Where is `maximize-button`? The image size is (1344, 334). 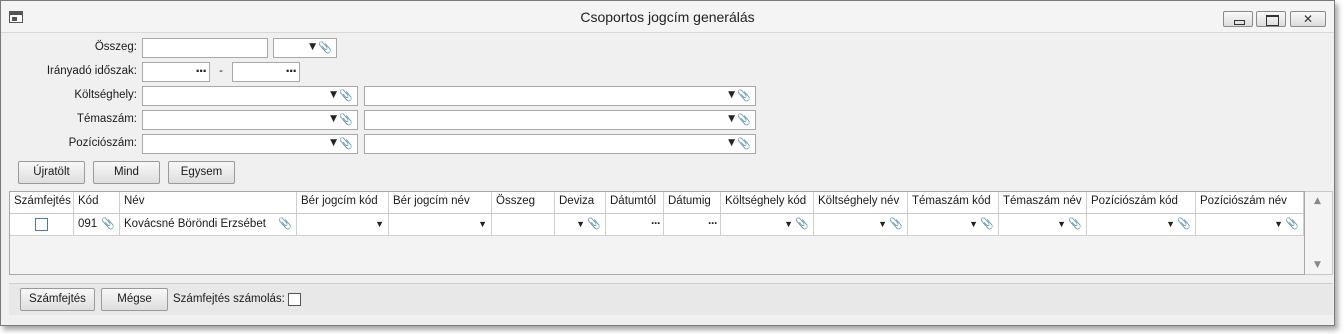 maximize-button is located at coordinates (1271, 19).